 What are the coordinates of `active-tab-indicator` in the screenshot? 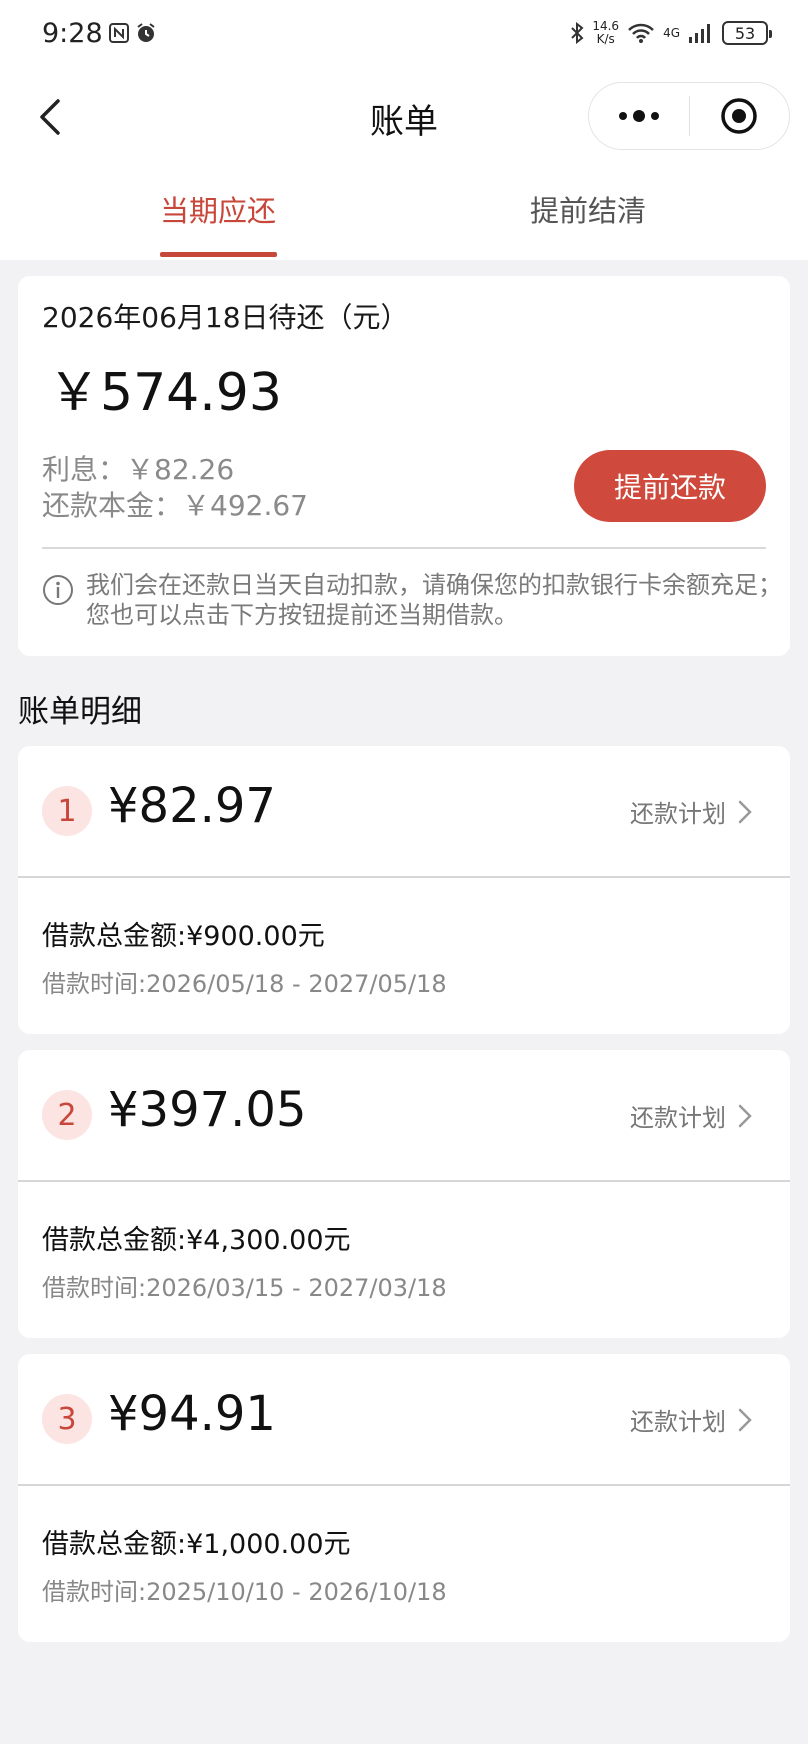 It's located at (218, 254).